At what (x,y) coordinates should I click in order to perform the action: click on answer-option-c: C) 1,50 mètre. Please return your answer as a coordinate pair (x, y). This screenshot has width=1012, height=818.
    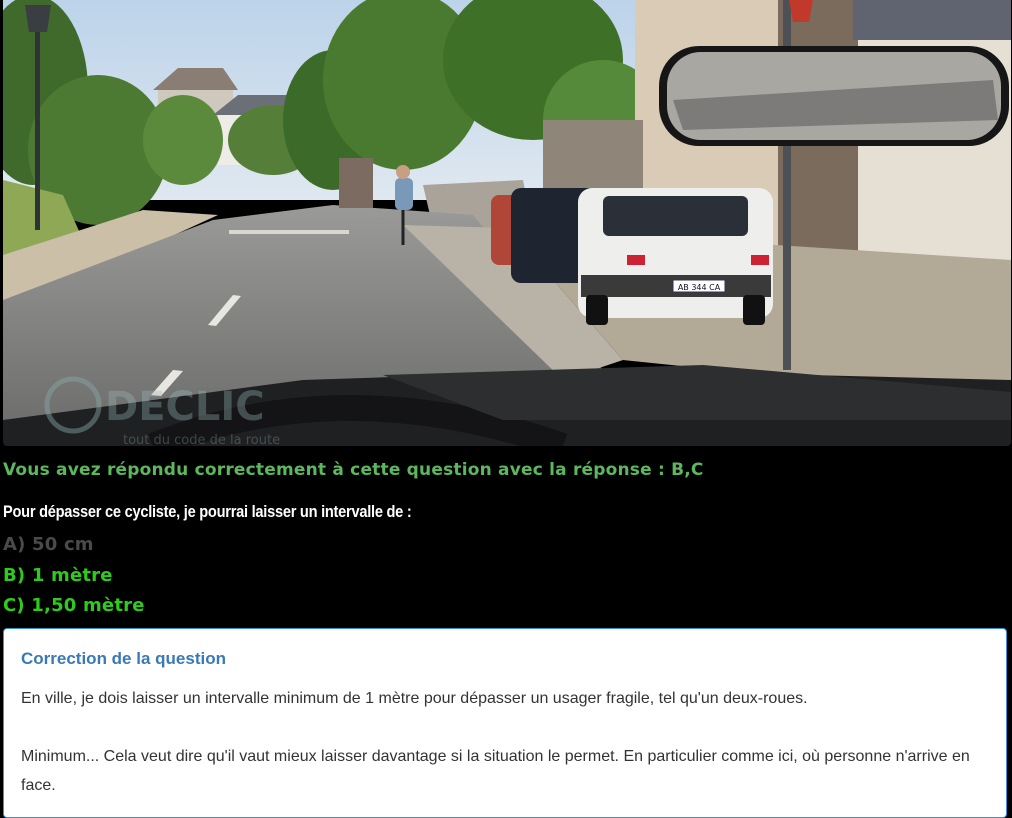
    Looking at the image, I should click on (74, 605).